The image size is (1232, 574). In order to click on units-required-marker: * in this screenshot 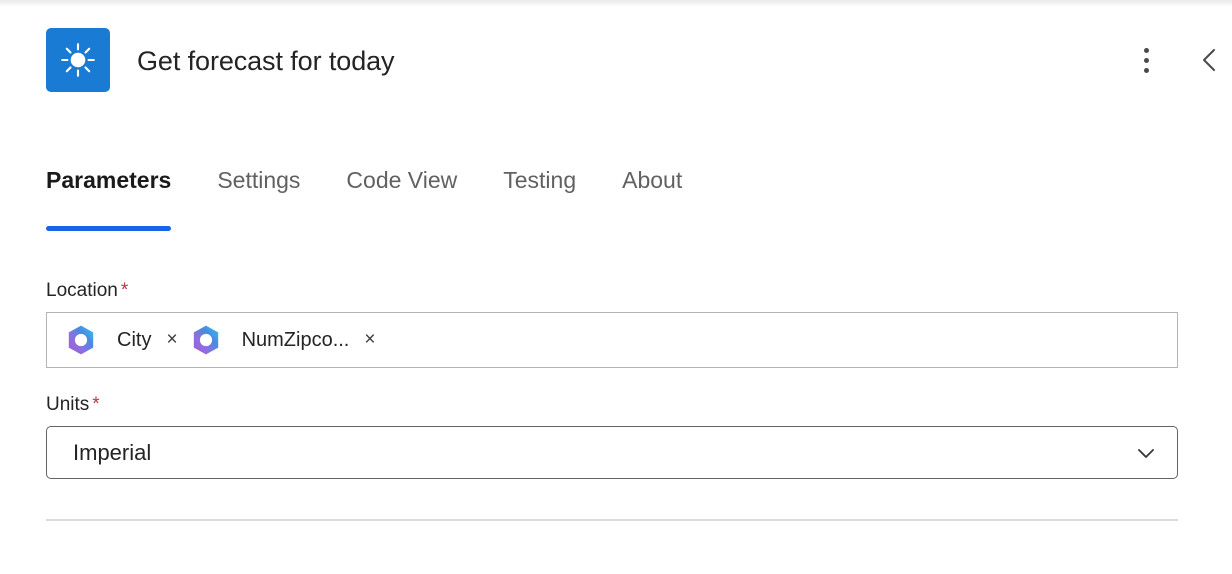, I will do `click(96, 404)`.